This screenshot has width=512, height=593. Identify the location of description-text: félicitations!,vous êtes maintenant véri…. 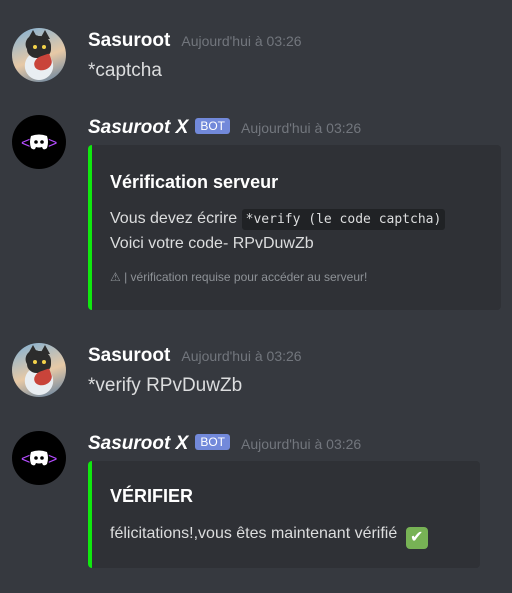
(254, 533).